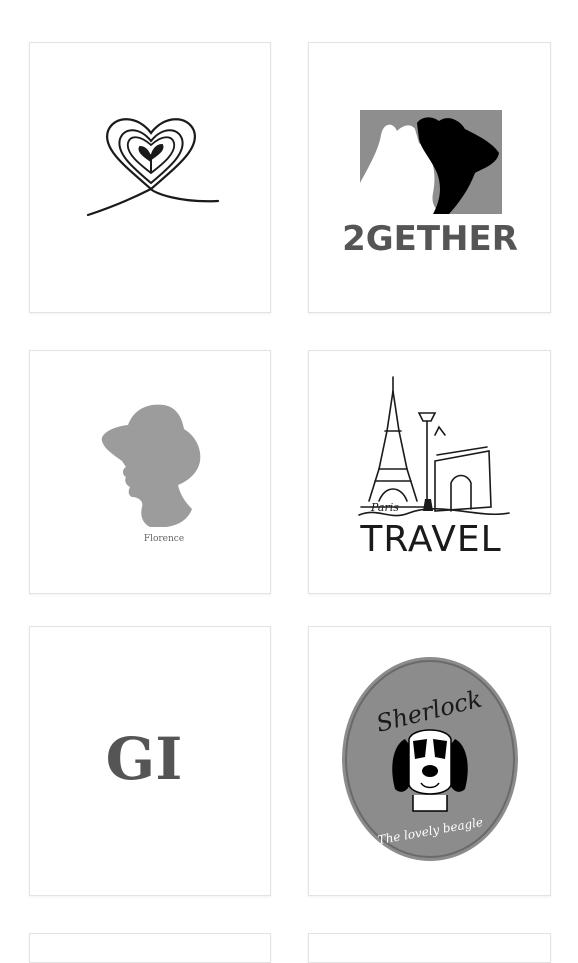  I want to click on eiffel-tower-icon: Paris TRAVEL, so click(434, 468).